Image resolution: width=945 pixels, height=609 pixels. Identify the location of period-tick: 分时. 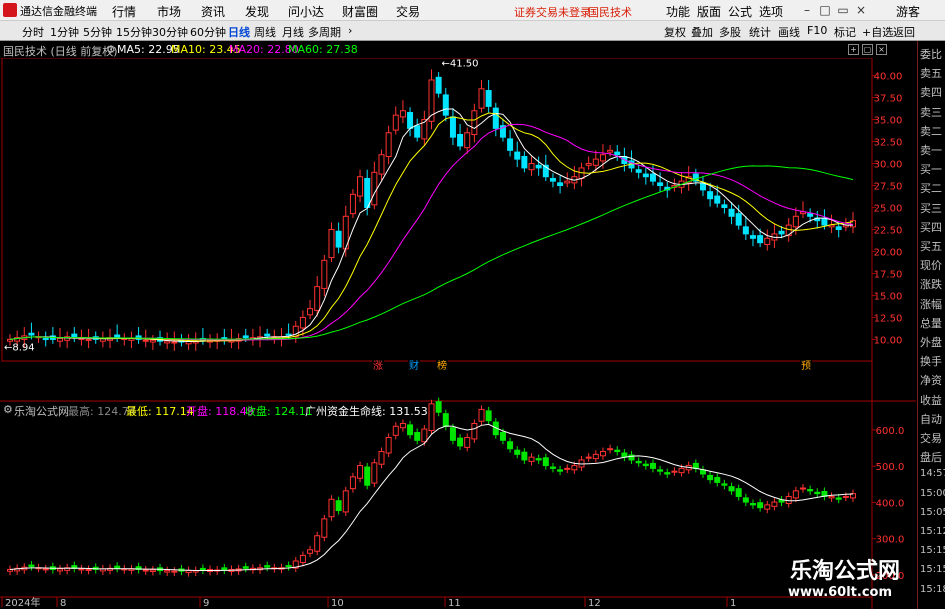
(33, 32).